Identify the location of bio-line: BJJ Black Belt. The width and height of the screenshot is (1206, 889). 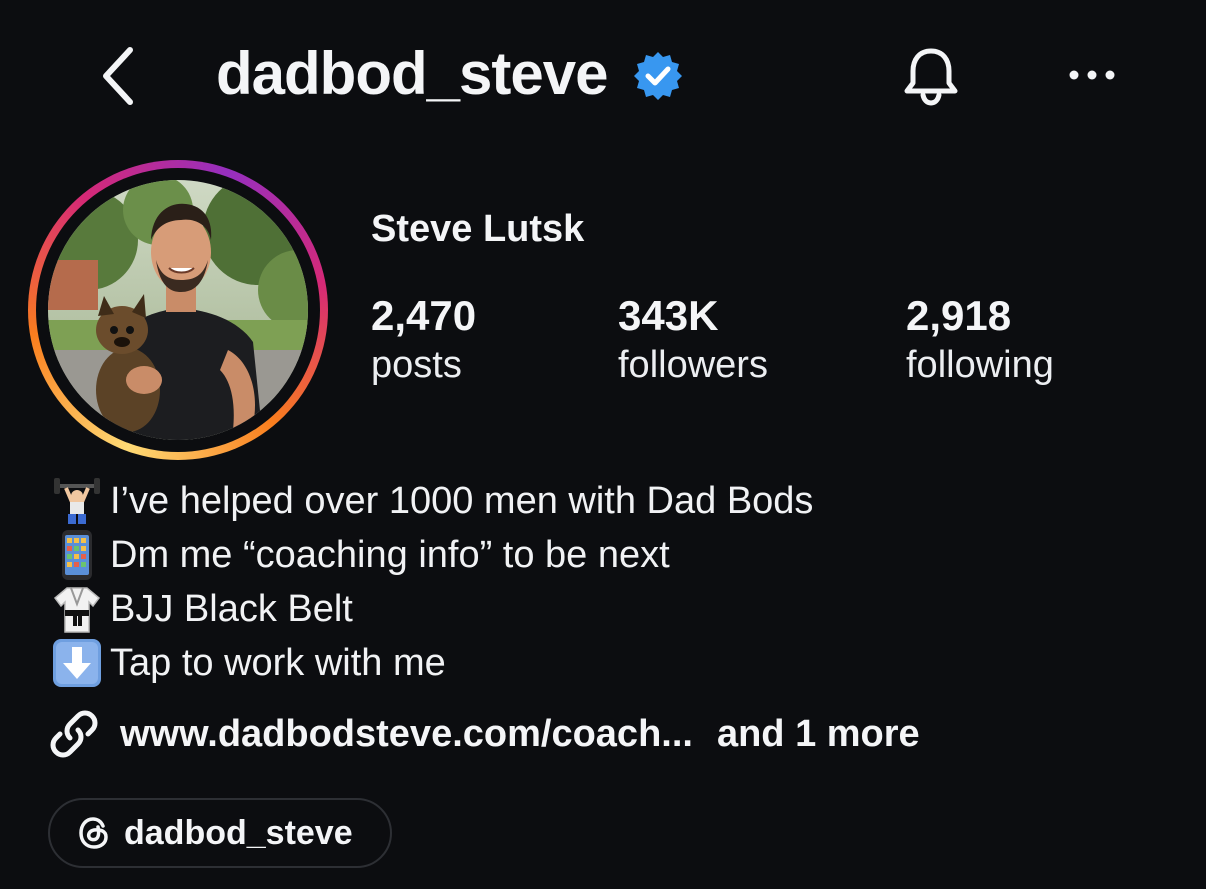
(431, 609).